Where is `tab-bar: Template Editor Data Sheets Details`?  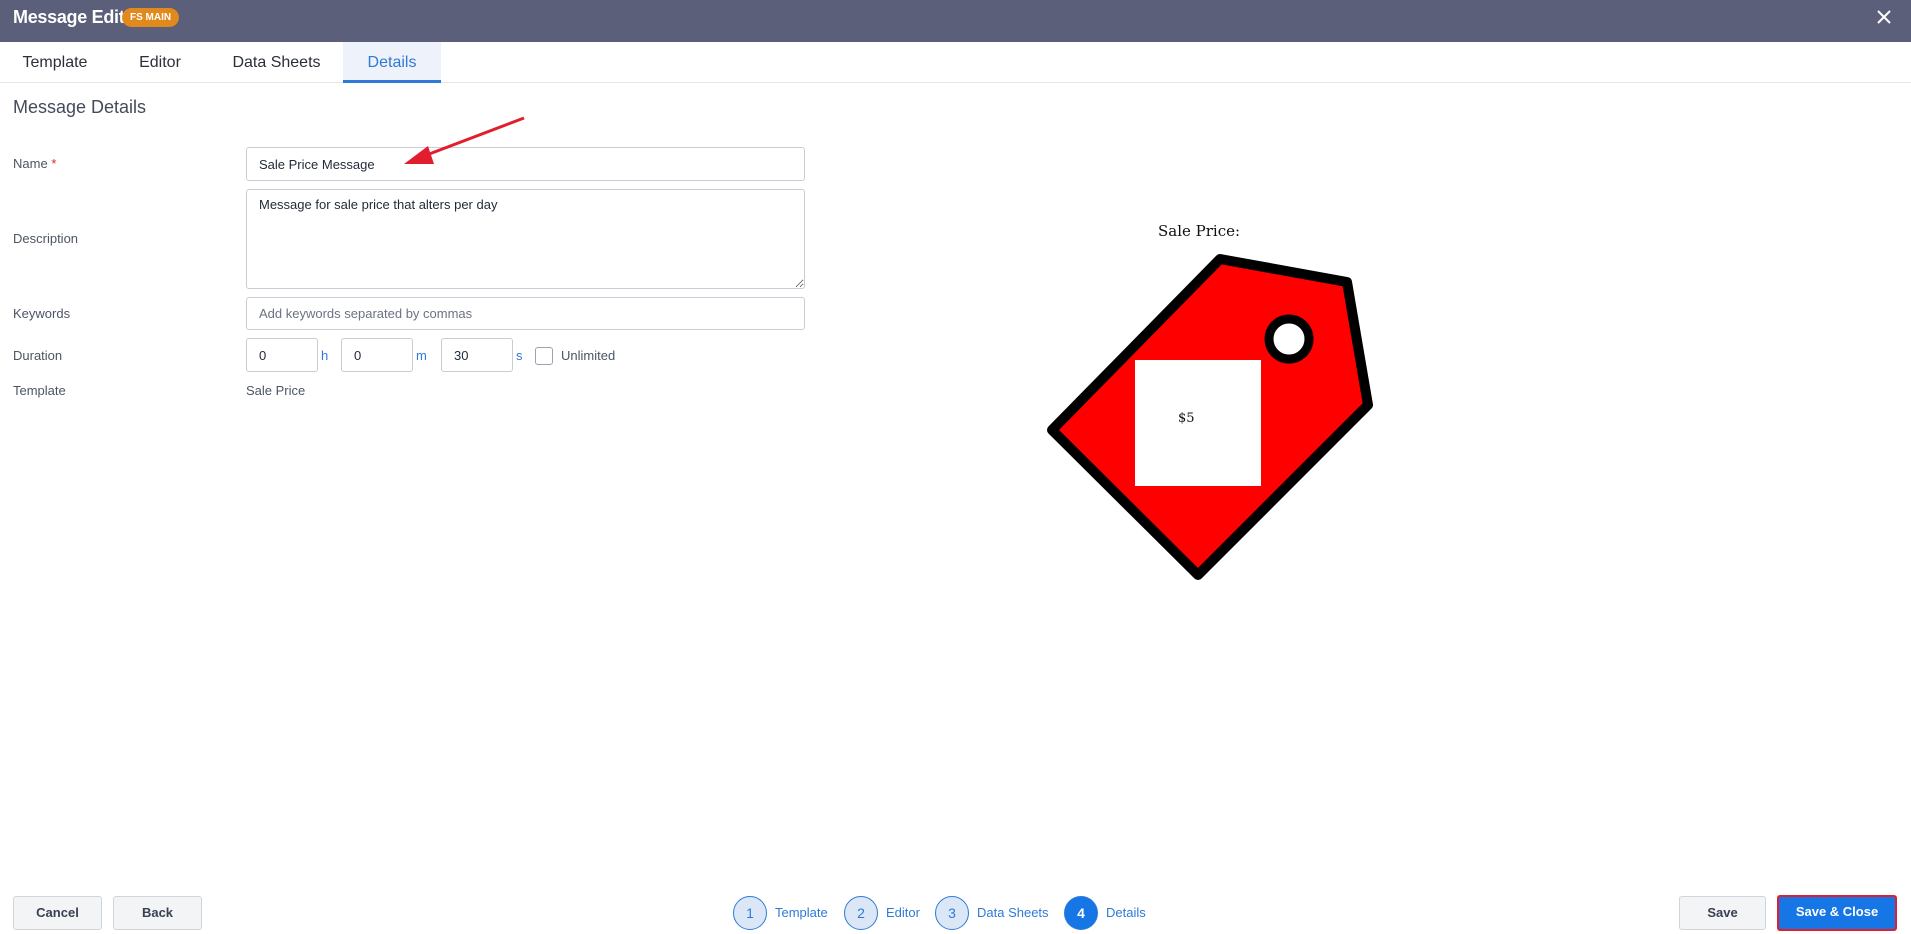 tab-bar: Template Editor Data Sheets Details is located at coordinates (955, 62).